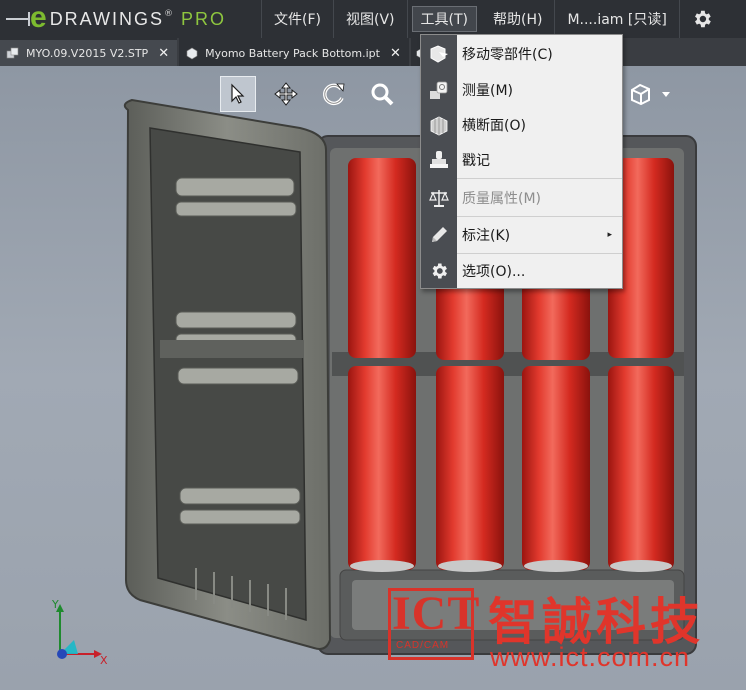 Image resolution: width=746 pixels, height=690 pixels. I want to click on gear-icon, so click(702, 19).